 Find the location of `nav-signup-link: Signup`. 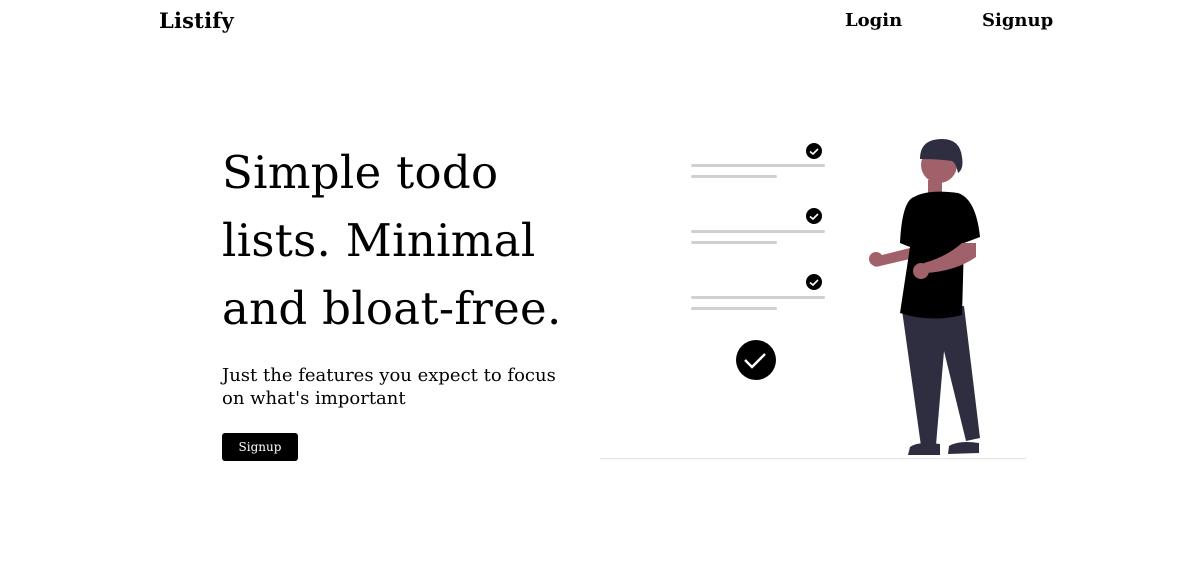

nav-signup-link: Signup is located at coordinates (1017, 20).